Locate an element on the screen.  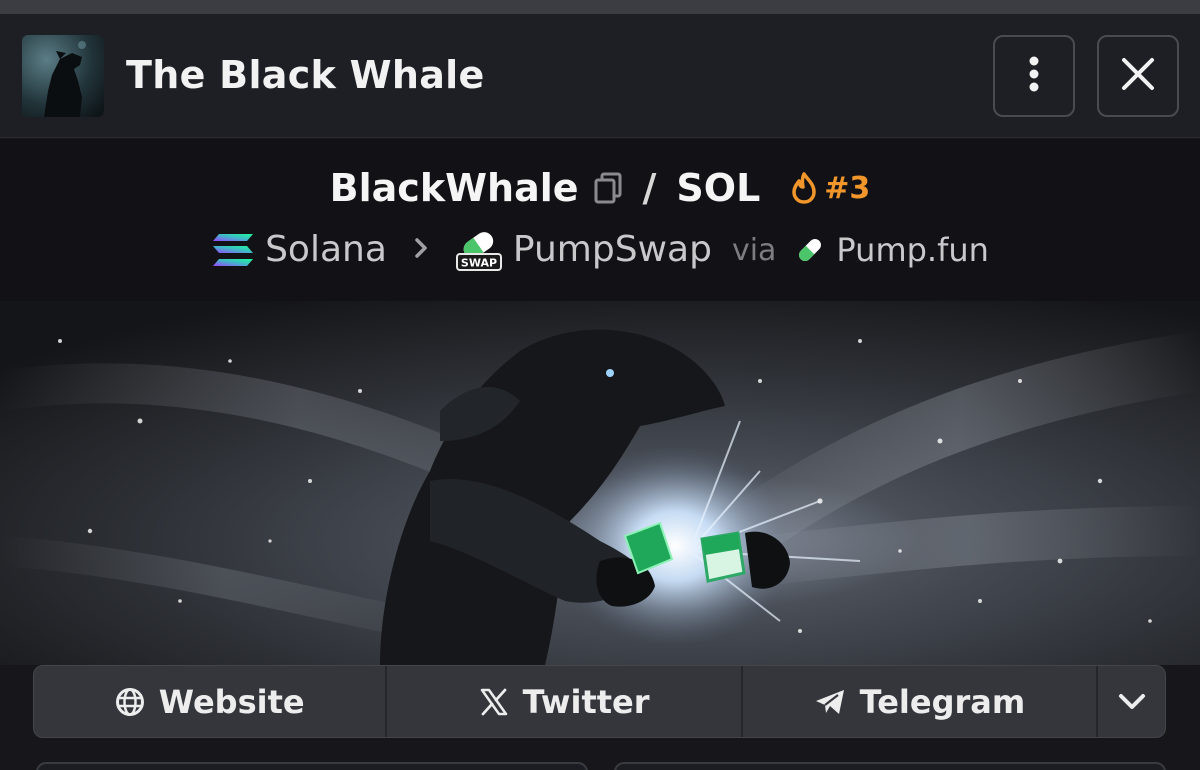
flame-icon is located at coordinates (804, 188).